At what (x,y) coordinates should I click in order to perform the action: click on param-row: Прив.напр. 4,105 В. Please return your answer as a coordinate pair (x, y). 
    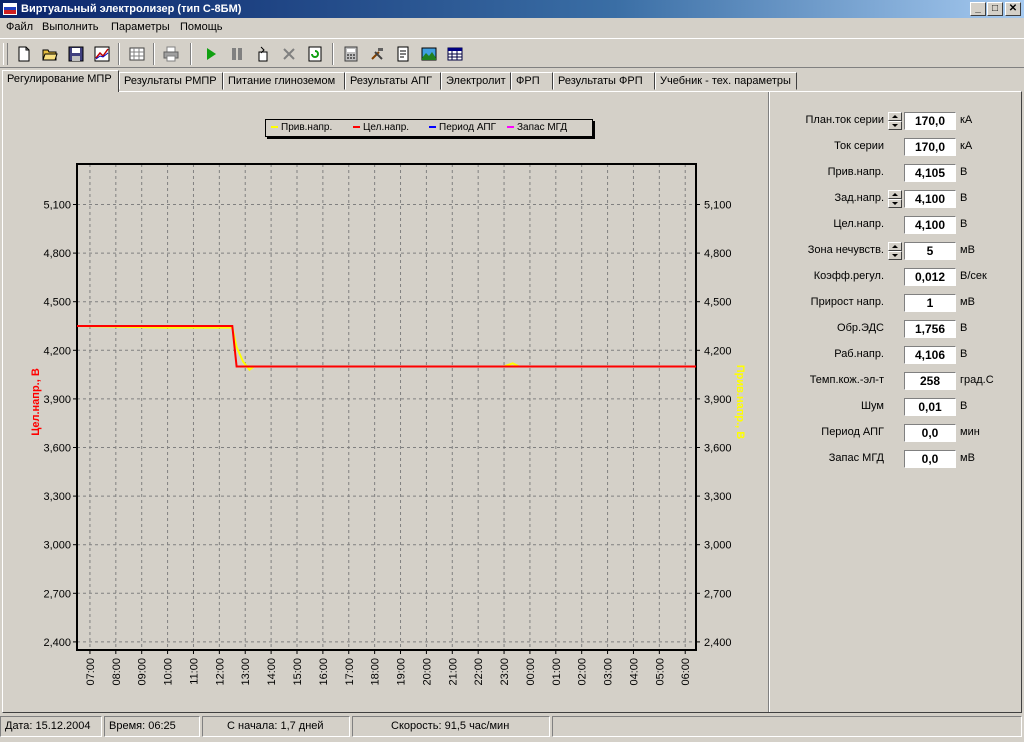
    Looking at the image, I should click on (892, 173).